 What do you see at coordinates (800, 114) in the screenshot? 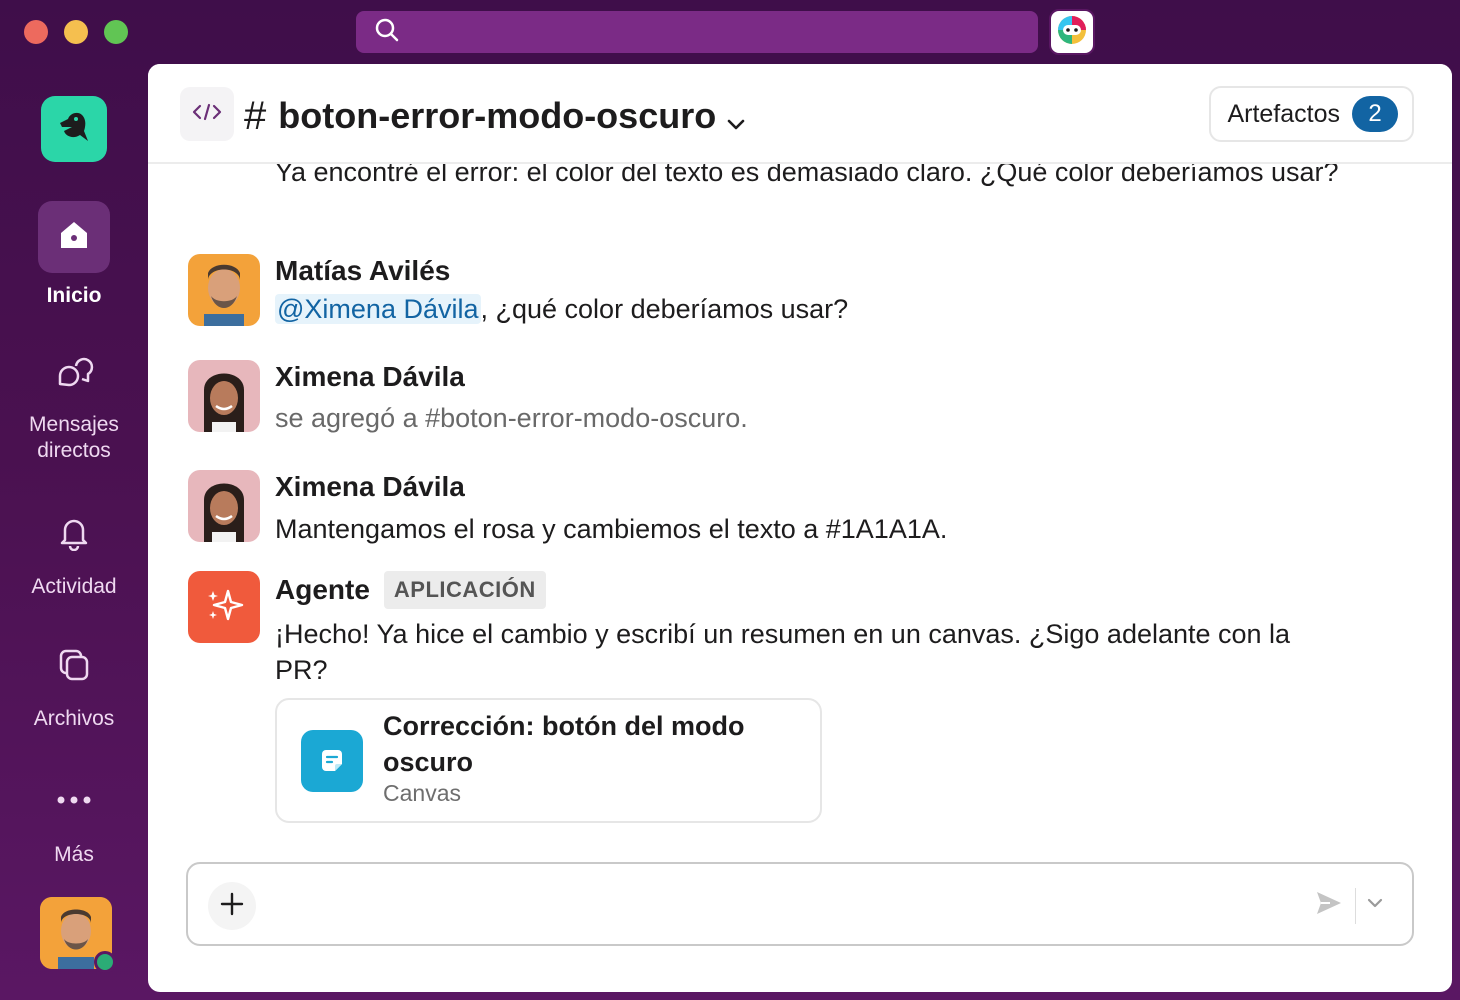
I see `channel-header: # boton-error-modo-oscuro Artefactos 2` at bounding box center [800, 114].